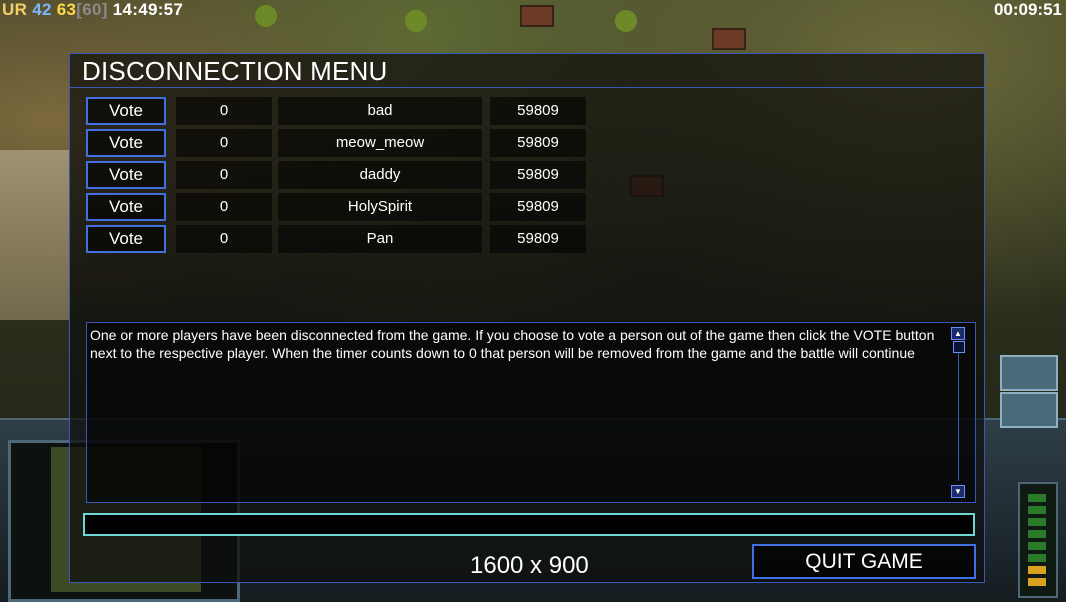 The width and height of the screenshot is (1066, 602). I want to click on hud-stats: UR 42 63[60] 14:49:57, so click(92, 10).